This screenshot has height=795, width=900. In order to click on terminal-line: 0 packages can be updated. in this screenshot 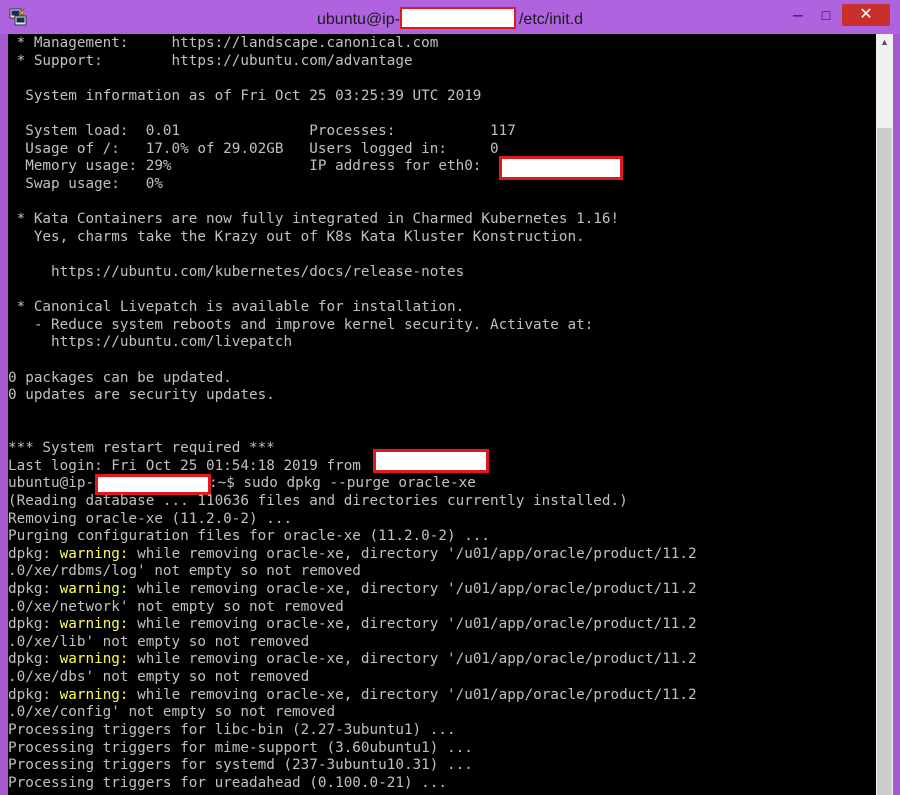, I will do `click(120, 378)`.